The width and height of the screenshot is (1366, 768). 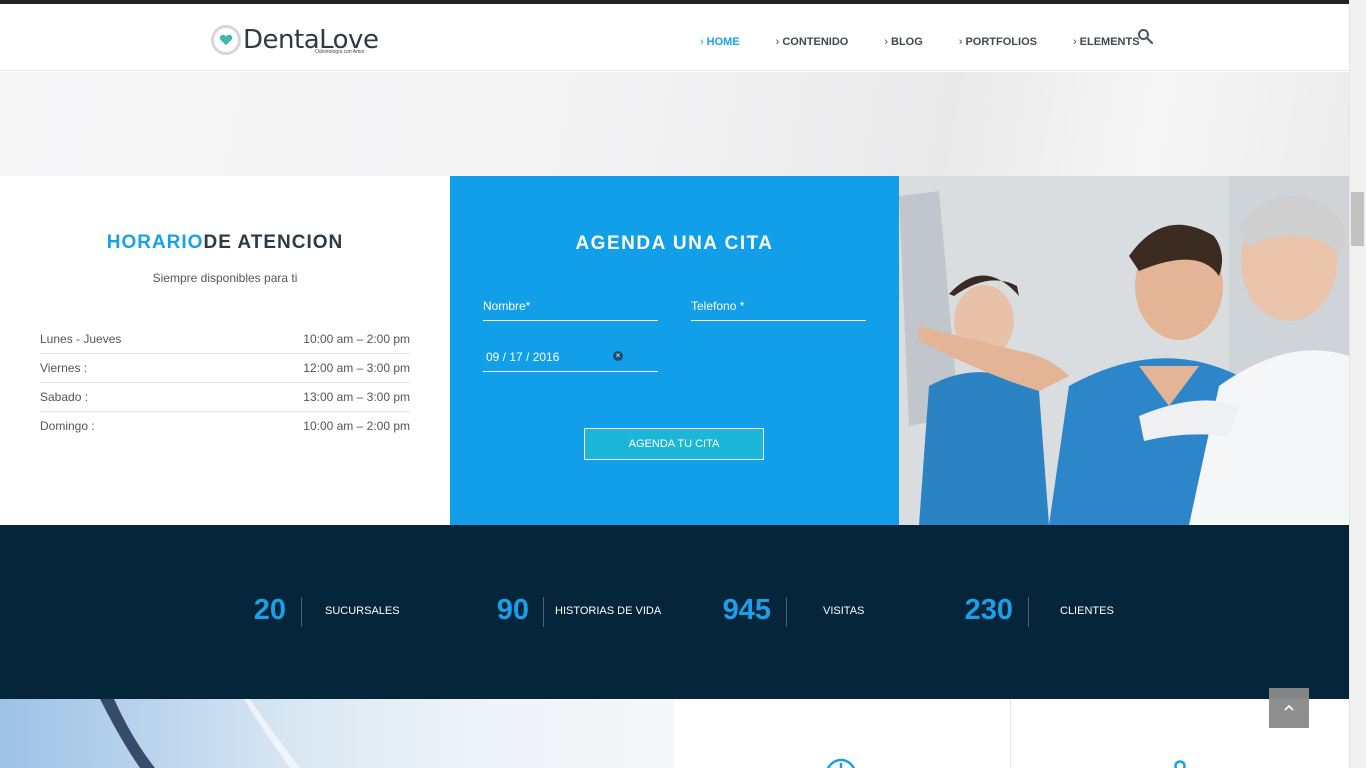 I want to click on clock-icon, so click(x=841, y=763).